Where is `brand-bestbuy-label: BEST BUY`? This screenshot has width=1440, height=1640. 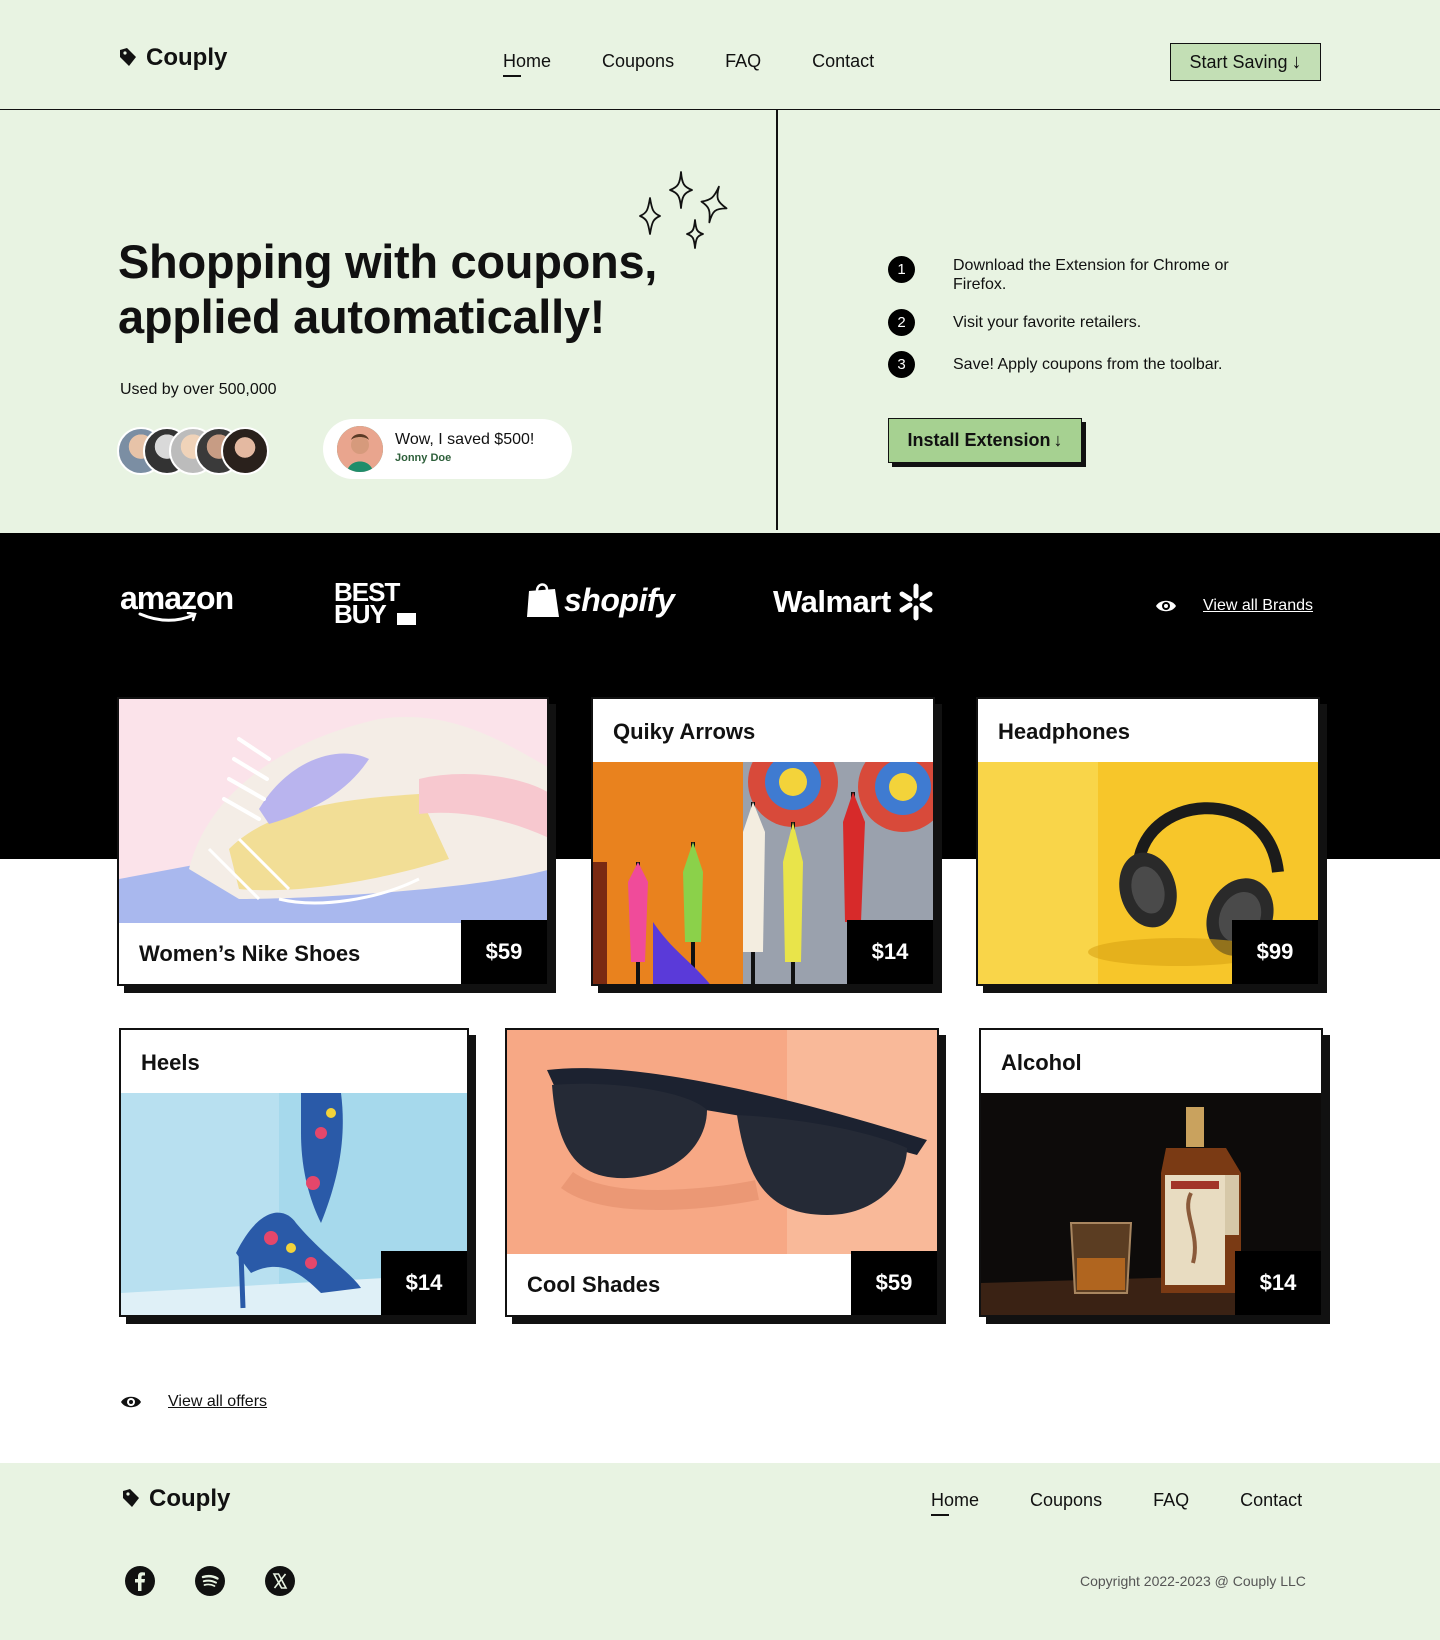 brand-bestbuy-label: BEST BUY is located at coordinates (367, 603).